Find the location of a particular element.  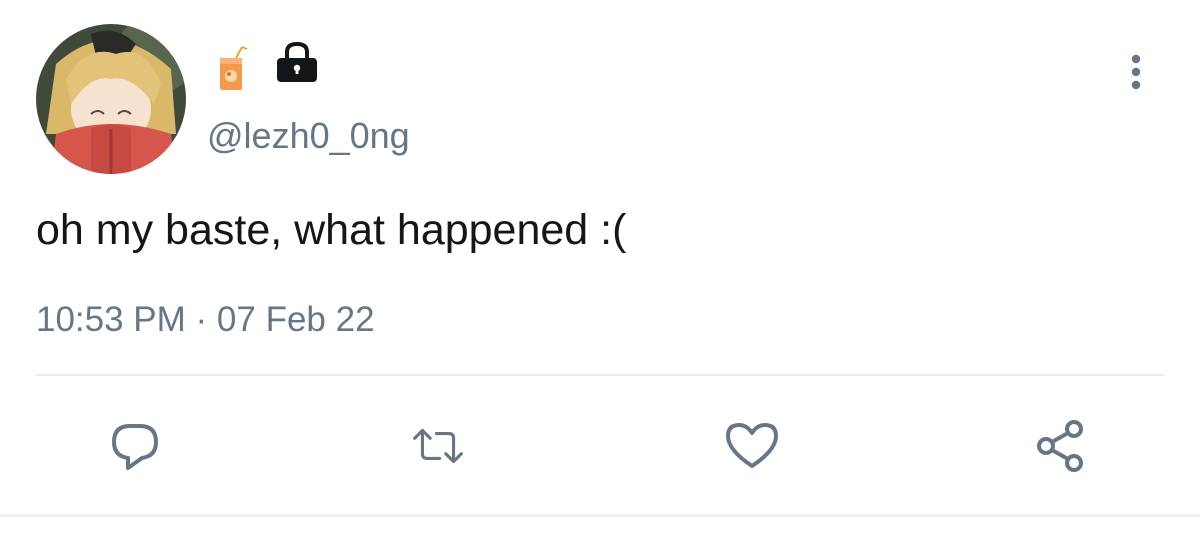

user-handle: @lezh0_0ng is located at coordinates (308, 136).